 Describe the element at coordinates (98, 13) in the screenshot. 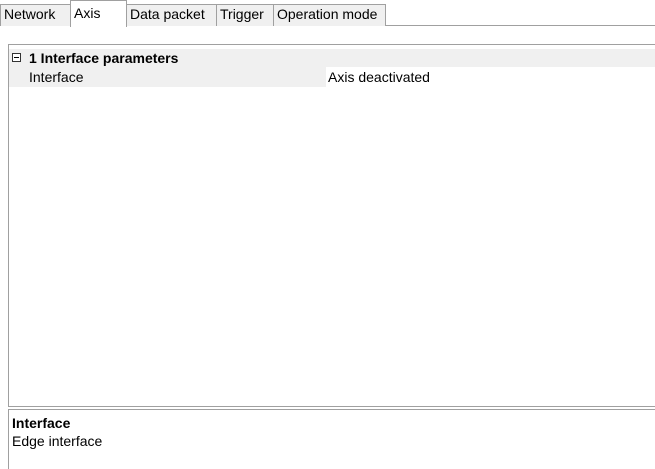

I see `tab-axis: Axis` at that location.